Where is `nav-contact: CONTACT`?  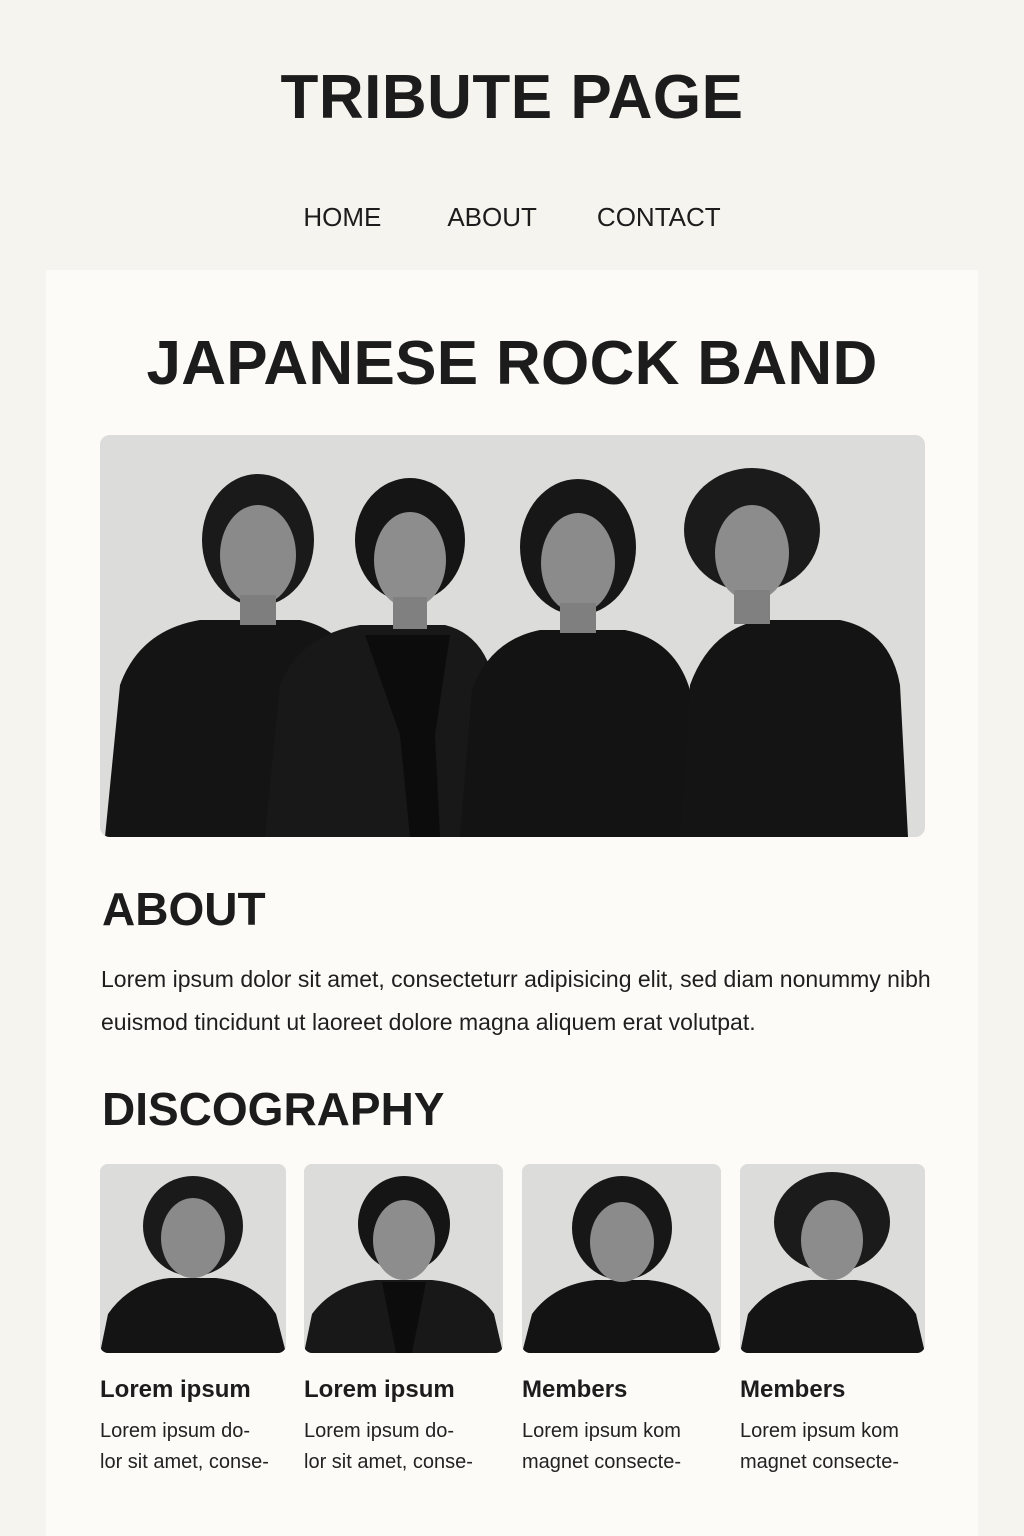 nav-contact: CONTACT is located at coordinates (659, 217).